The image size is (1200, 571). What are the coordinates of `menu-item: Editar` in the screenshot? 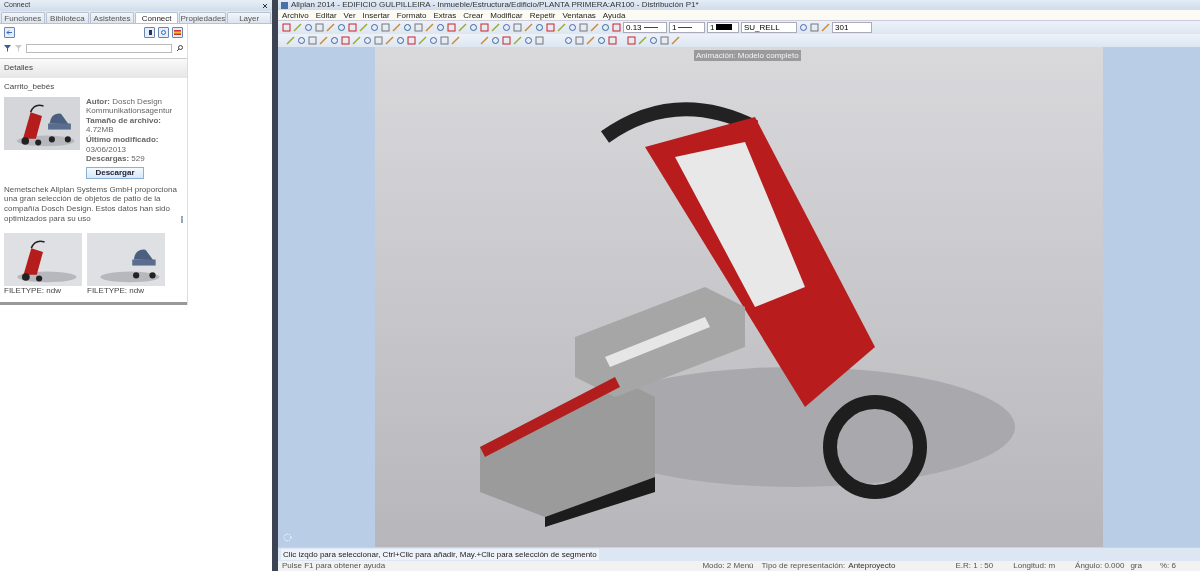 It's located at (326, 15).